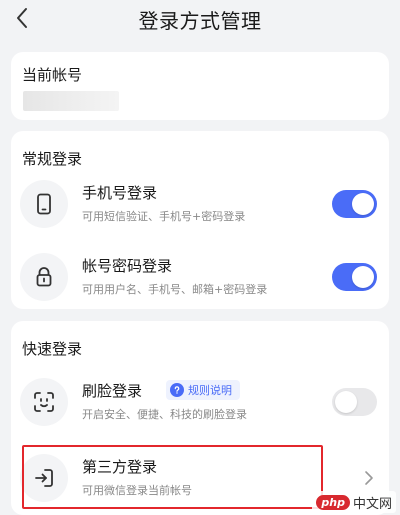 This screenshot has width=400, height=515. I want to click on quick-login-heading: 快速登录, so click(52, 349).